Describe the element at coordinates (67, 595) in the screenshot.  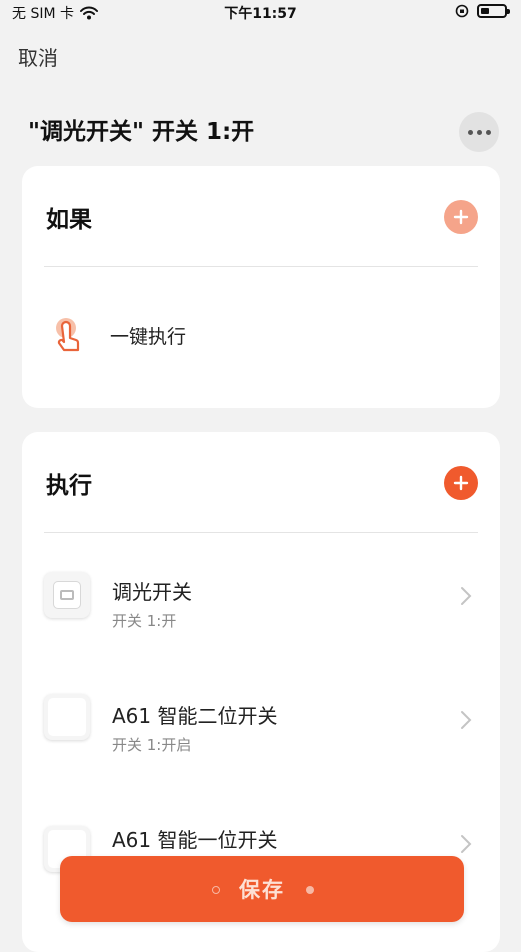
I see `dimmer-switch-icon` at that location.